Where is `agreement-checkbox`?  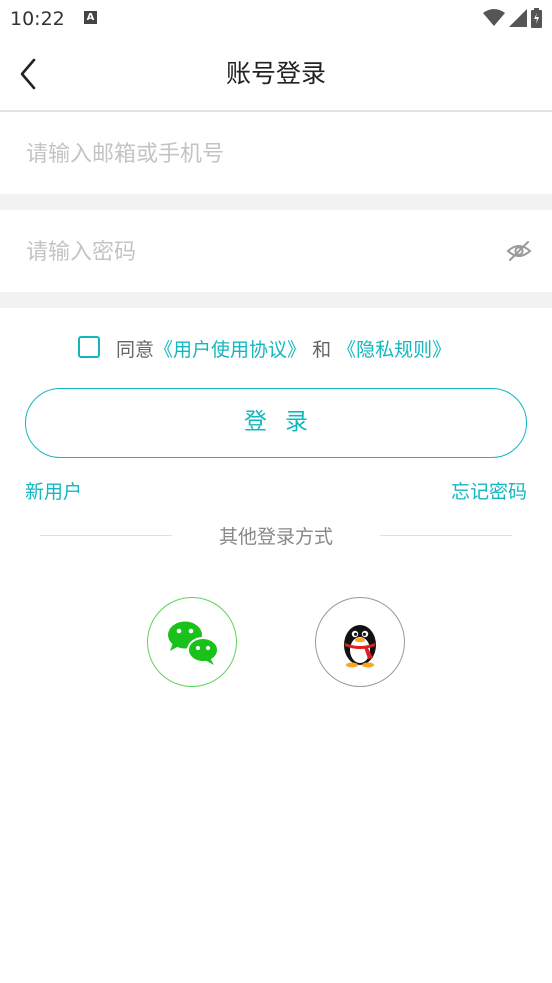 agreement-checkbox is located at coordinates (89, 347).